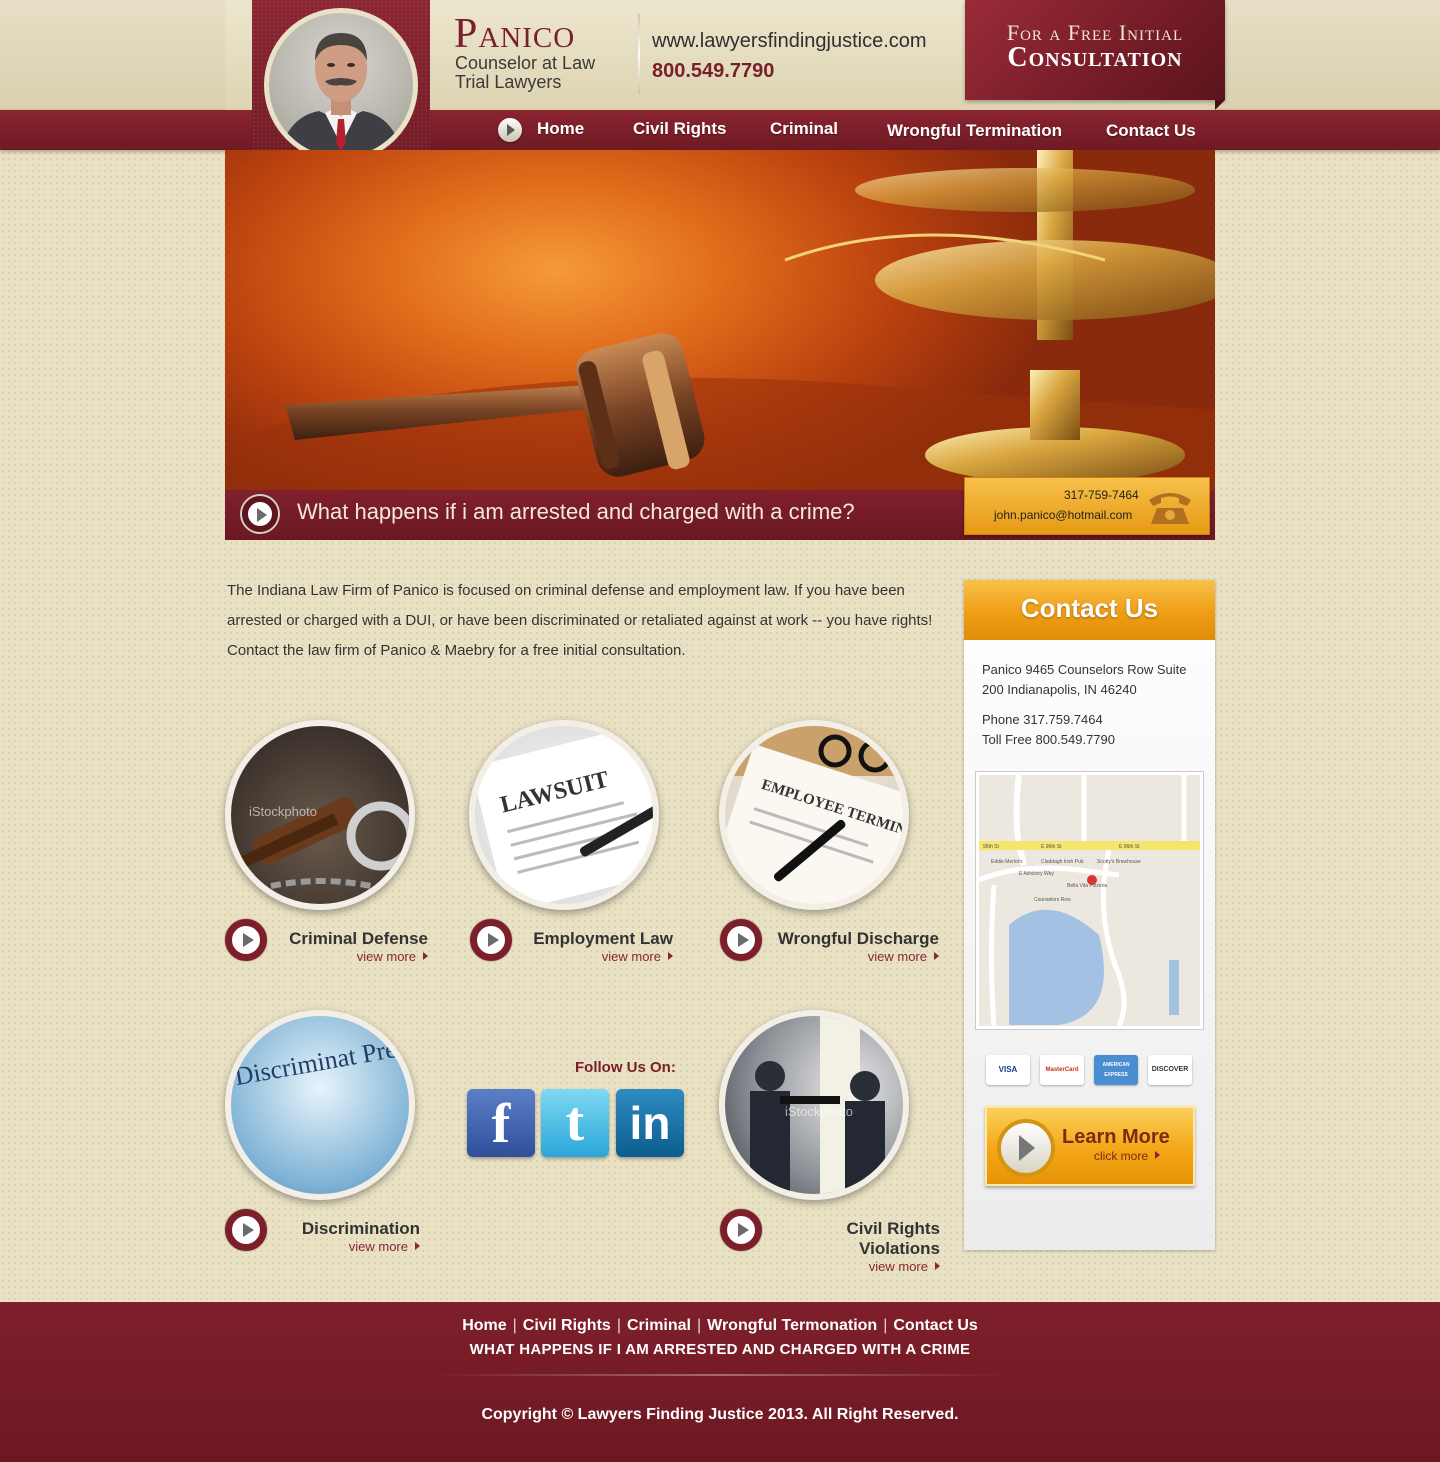  What do you see at coordinates (345, 1246) in the screenshot?
I see `discrimination-view-more: view more` at bounding box center [345, 1246].